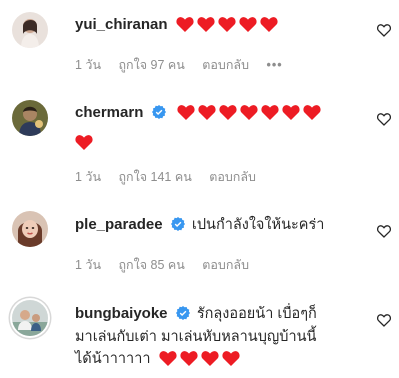 Image resolution: width=399 pixels, height=378 pixels. Describe the element at coordinates (196, 337) in the screenshot. I see `comment-text: มาเล่นกับเต่า มาเล่นหับหลานบุญบ้านนี้` at that location.